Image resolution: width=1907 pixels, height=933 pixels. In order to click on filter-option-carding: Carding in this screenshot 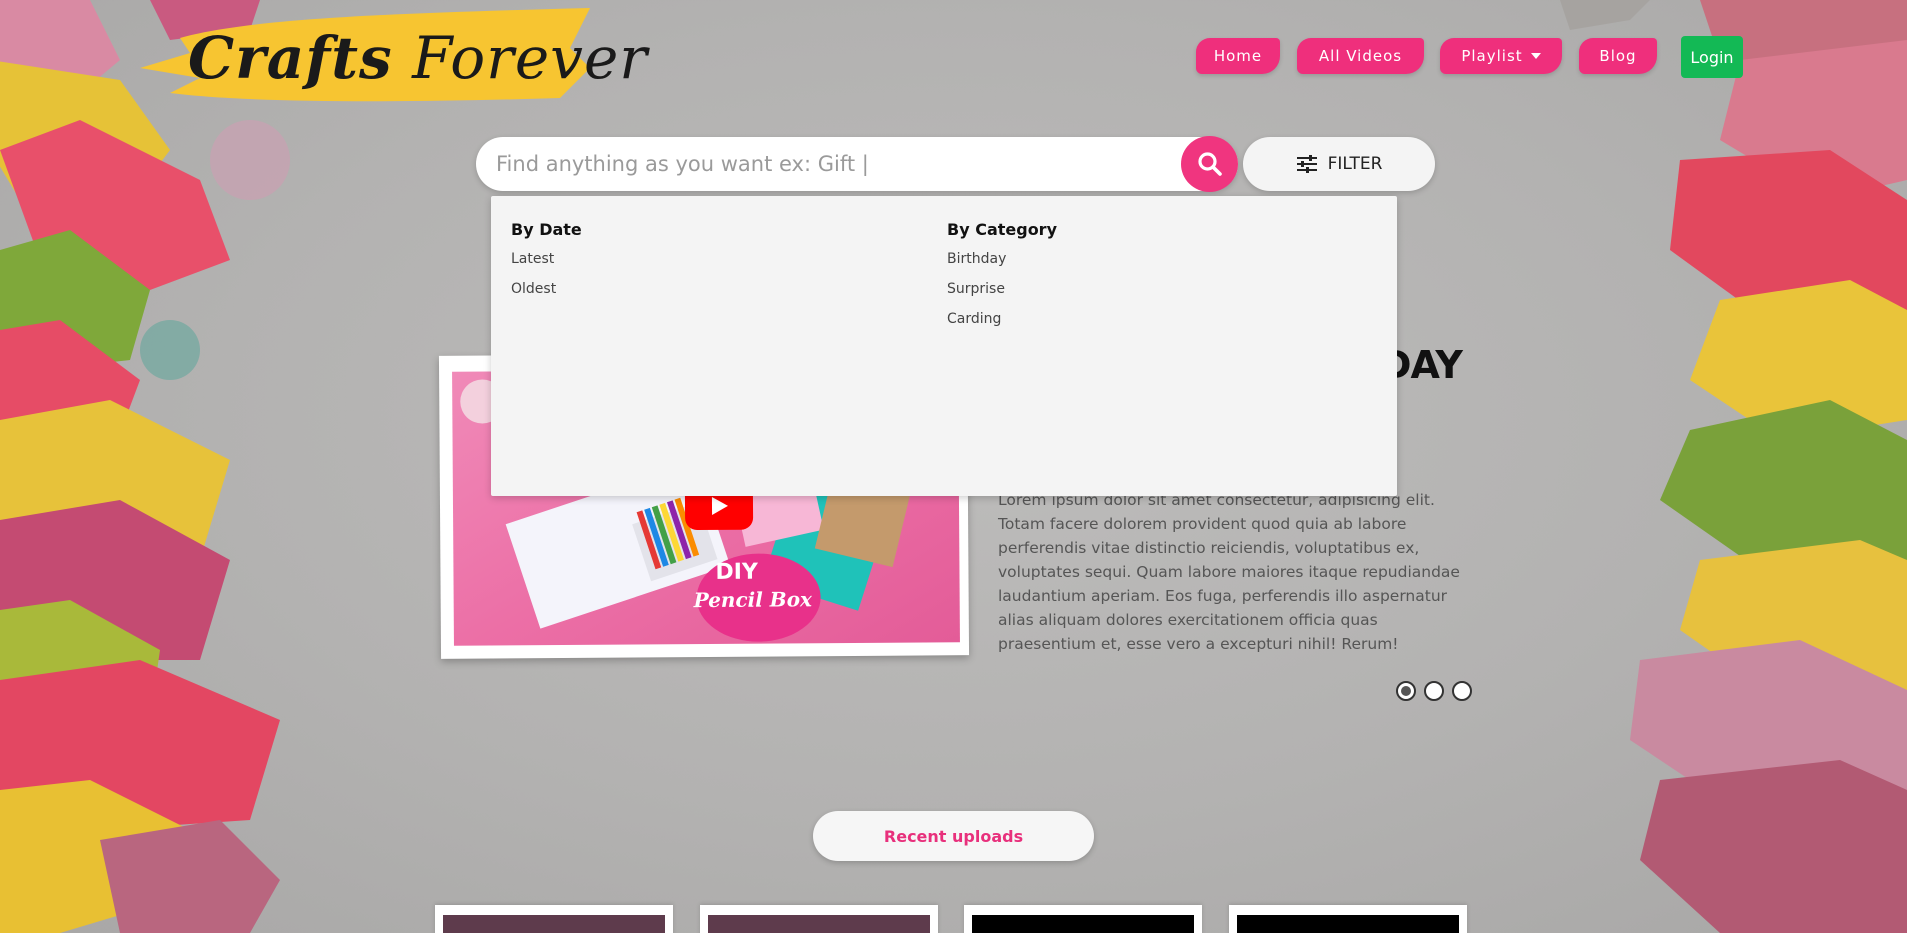, I will do `click(1002, 324)`.